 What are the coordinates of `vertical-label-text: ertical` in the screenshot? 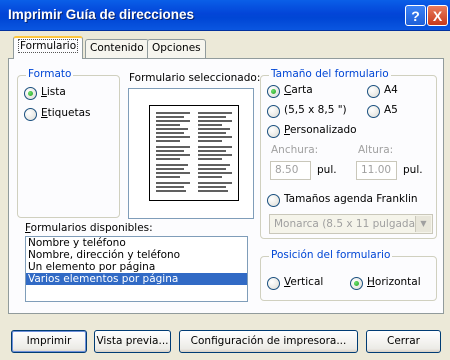 It's located at (307, 282).